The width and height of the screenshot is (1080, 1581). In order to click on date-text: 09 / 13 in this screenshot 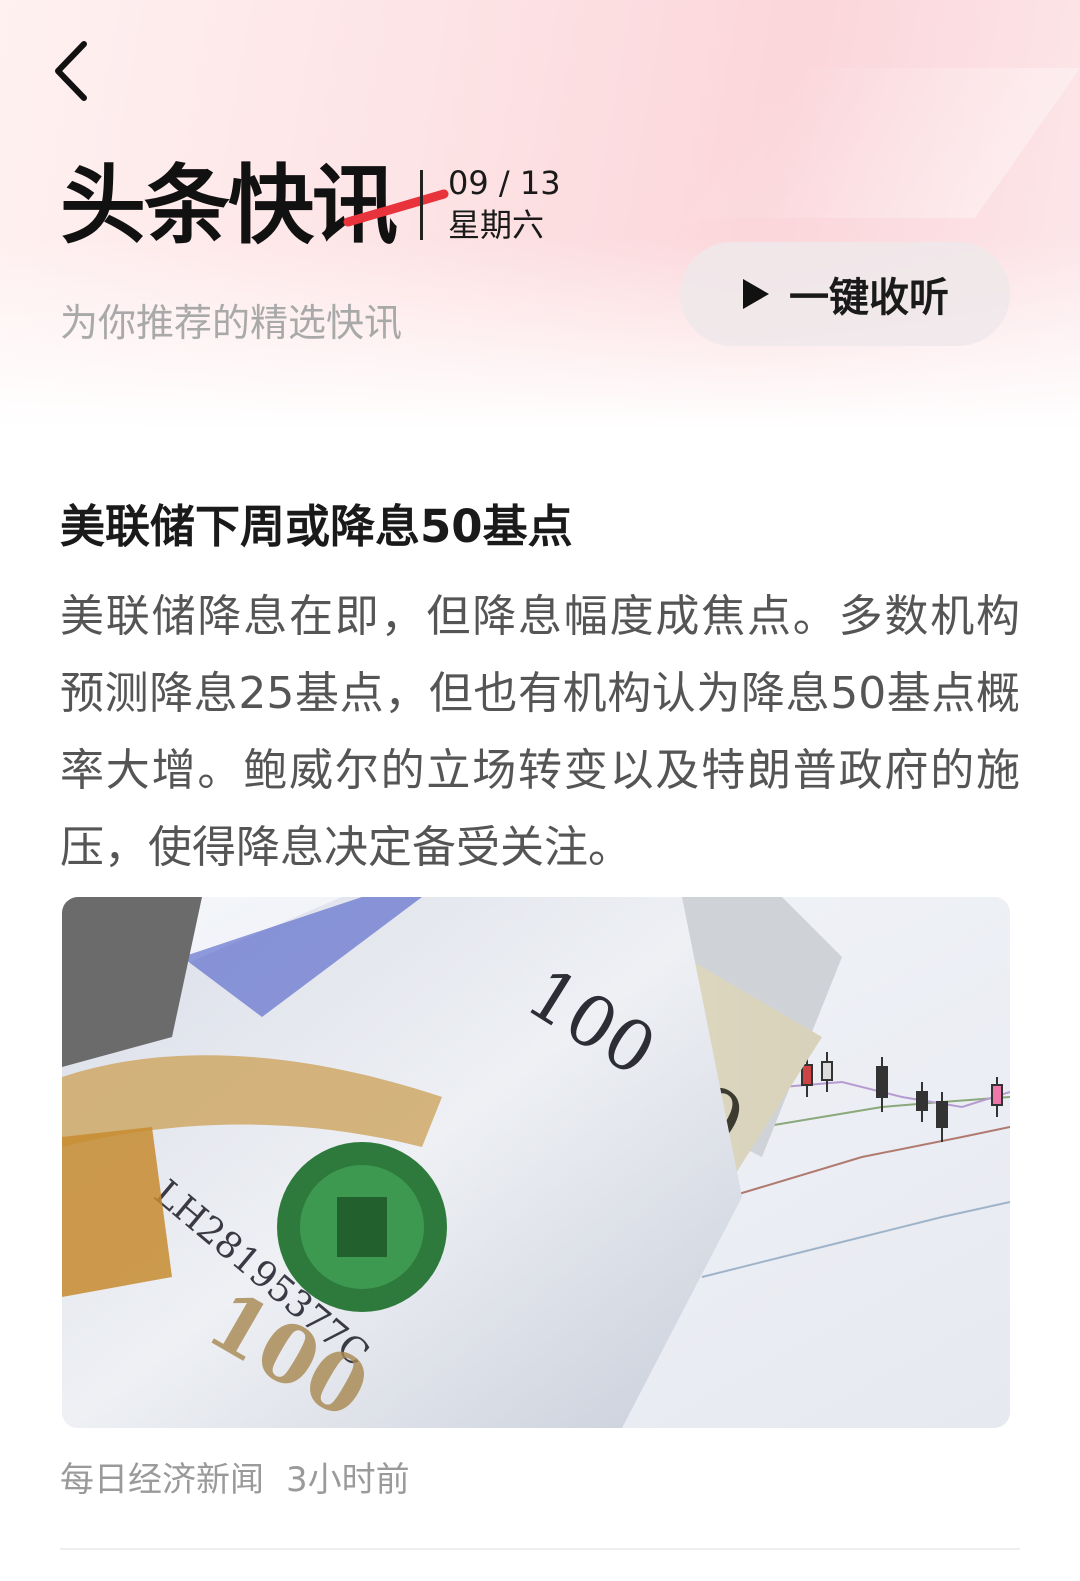, I will do `click(504, 183)`.